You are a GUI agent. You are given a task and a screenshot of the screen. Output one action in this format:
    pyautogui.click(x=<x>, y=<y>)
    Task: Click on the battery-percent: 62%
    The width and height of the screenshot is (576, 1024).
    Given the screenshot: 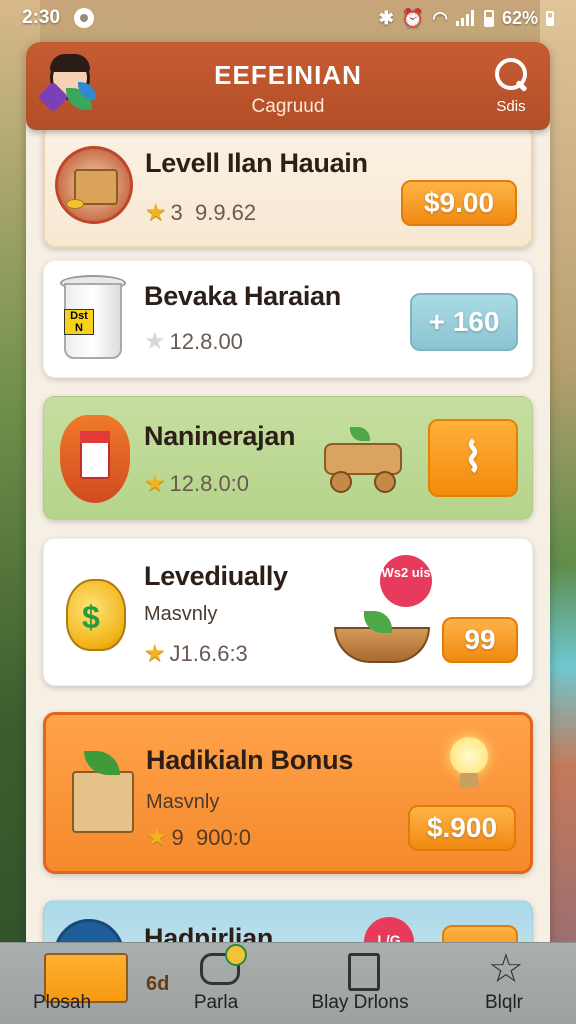 What is the action you would take?
    pyautogui.click(x=519, y=17)
    